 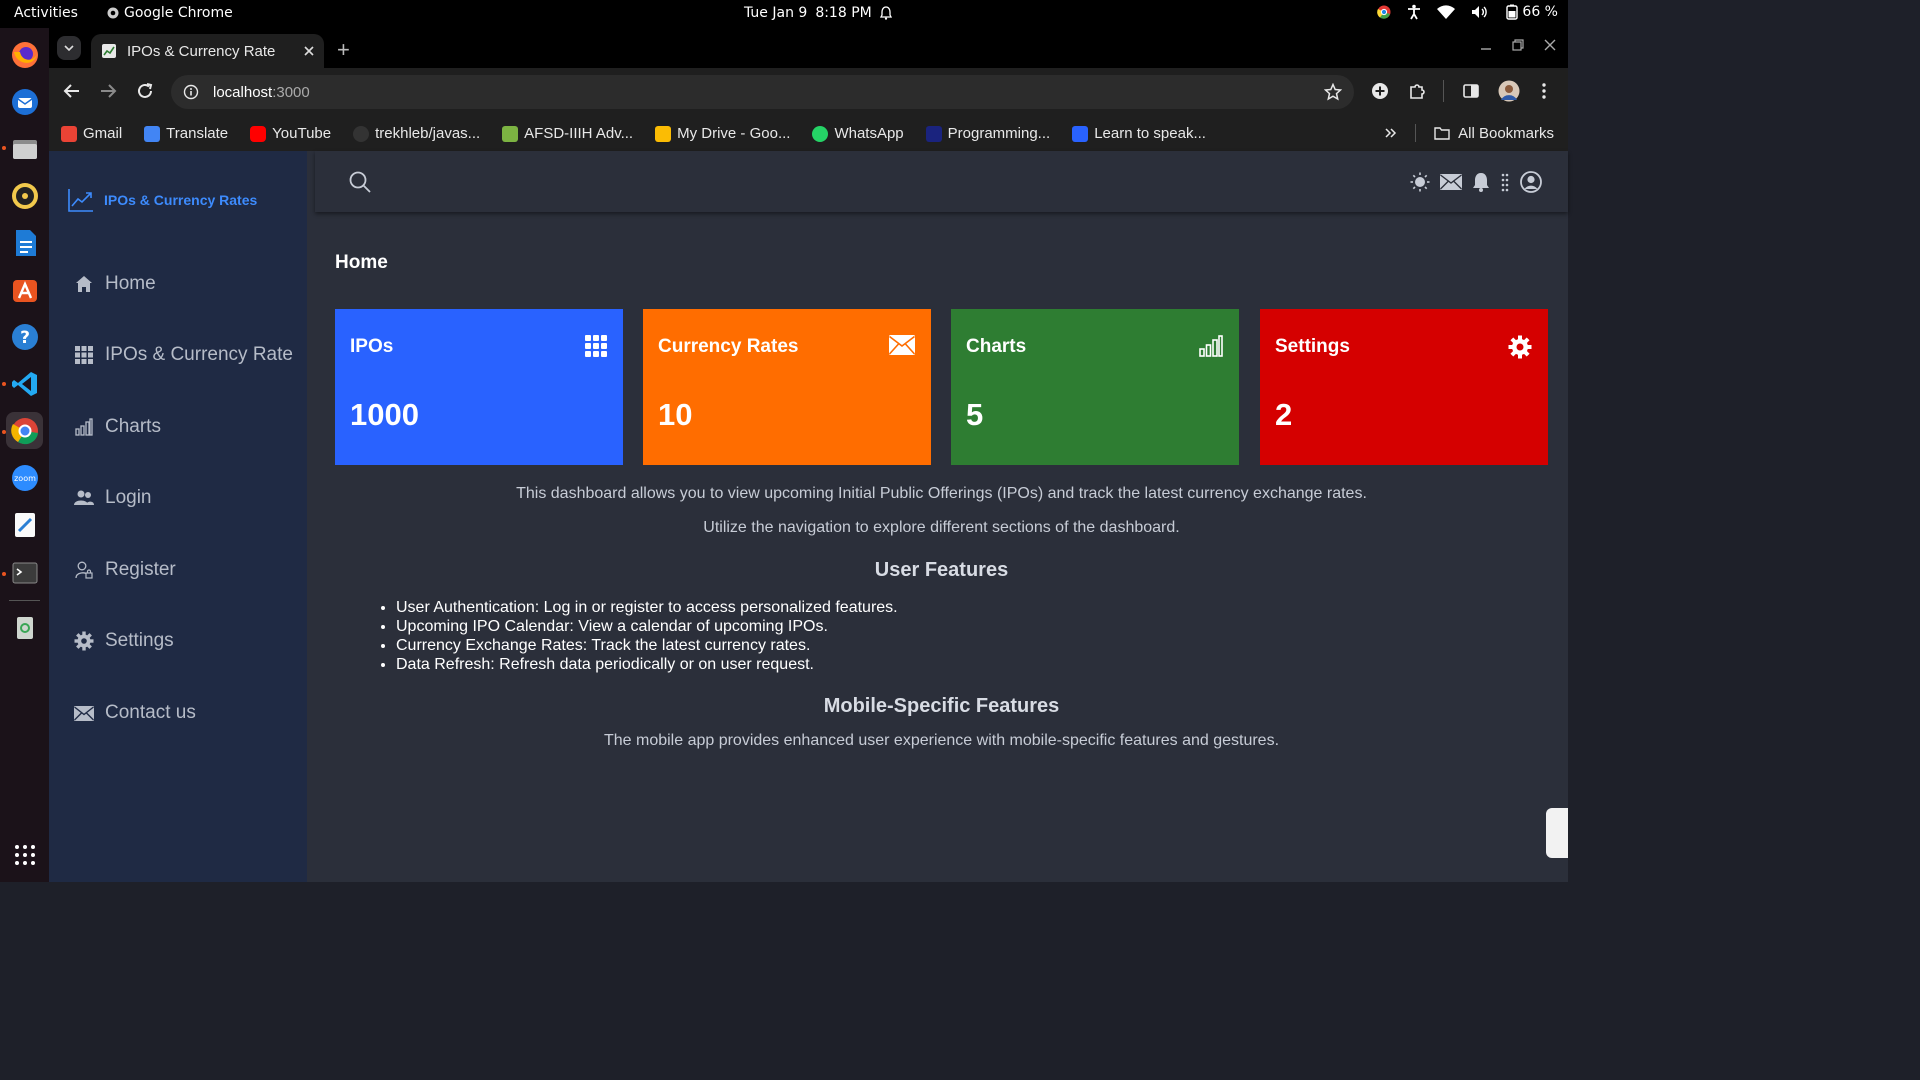 What do you see at coordinates (1404, 387) in the screenshot?
I see `card-settings: Settings 2` at bounding box center [1404, 387].